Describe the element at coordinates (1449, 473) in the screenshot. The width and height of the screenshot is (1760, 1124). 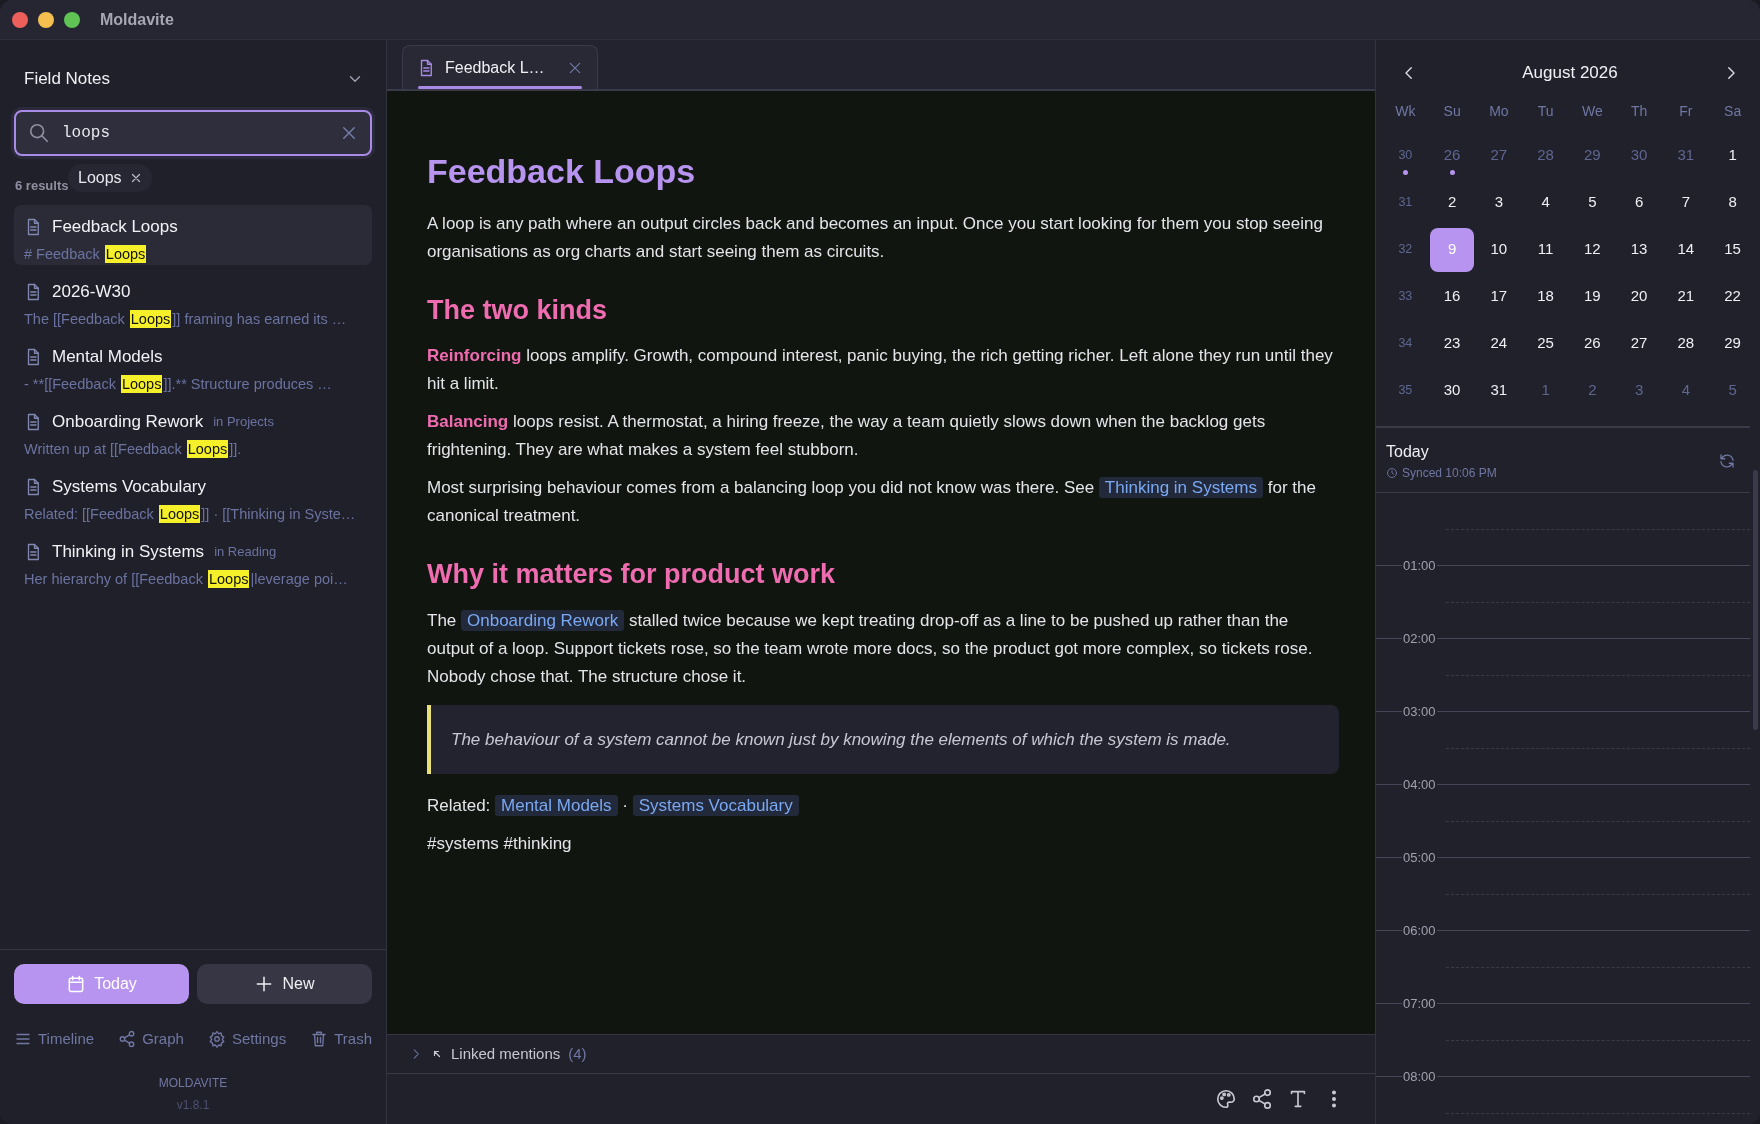
I see `sync-status: Synced 10:06 PM` at that location.